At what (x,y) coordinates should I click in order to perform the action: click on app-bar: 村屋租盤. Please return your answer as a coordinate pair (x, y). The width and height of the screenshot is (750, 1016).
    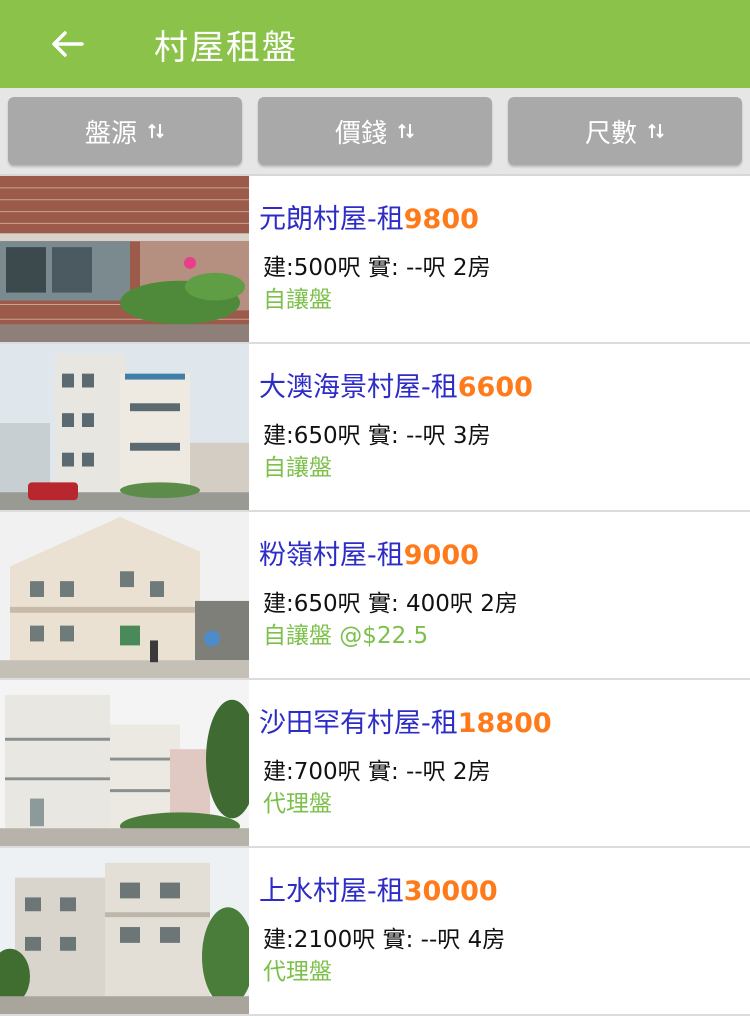
    Looking at the image, I should click on (375, 44).